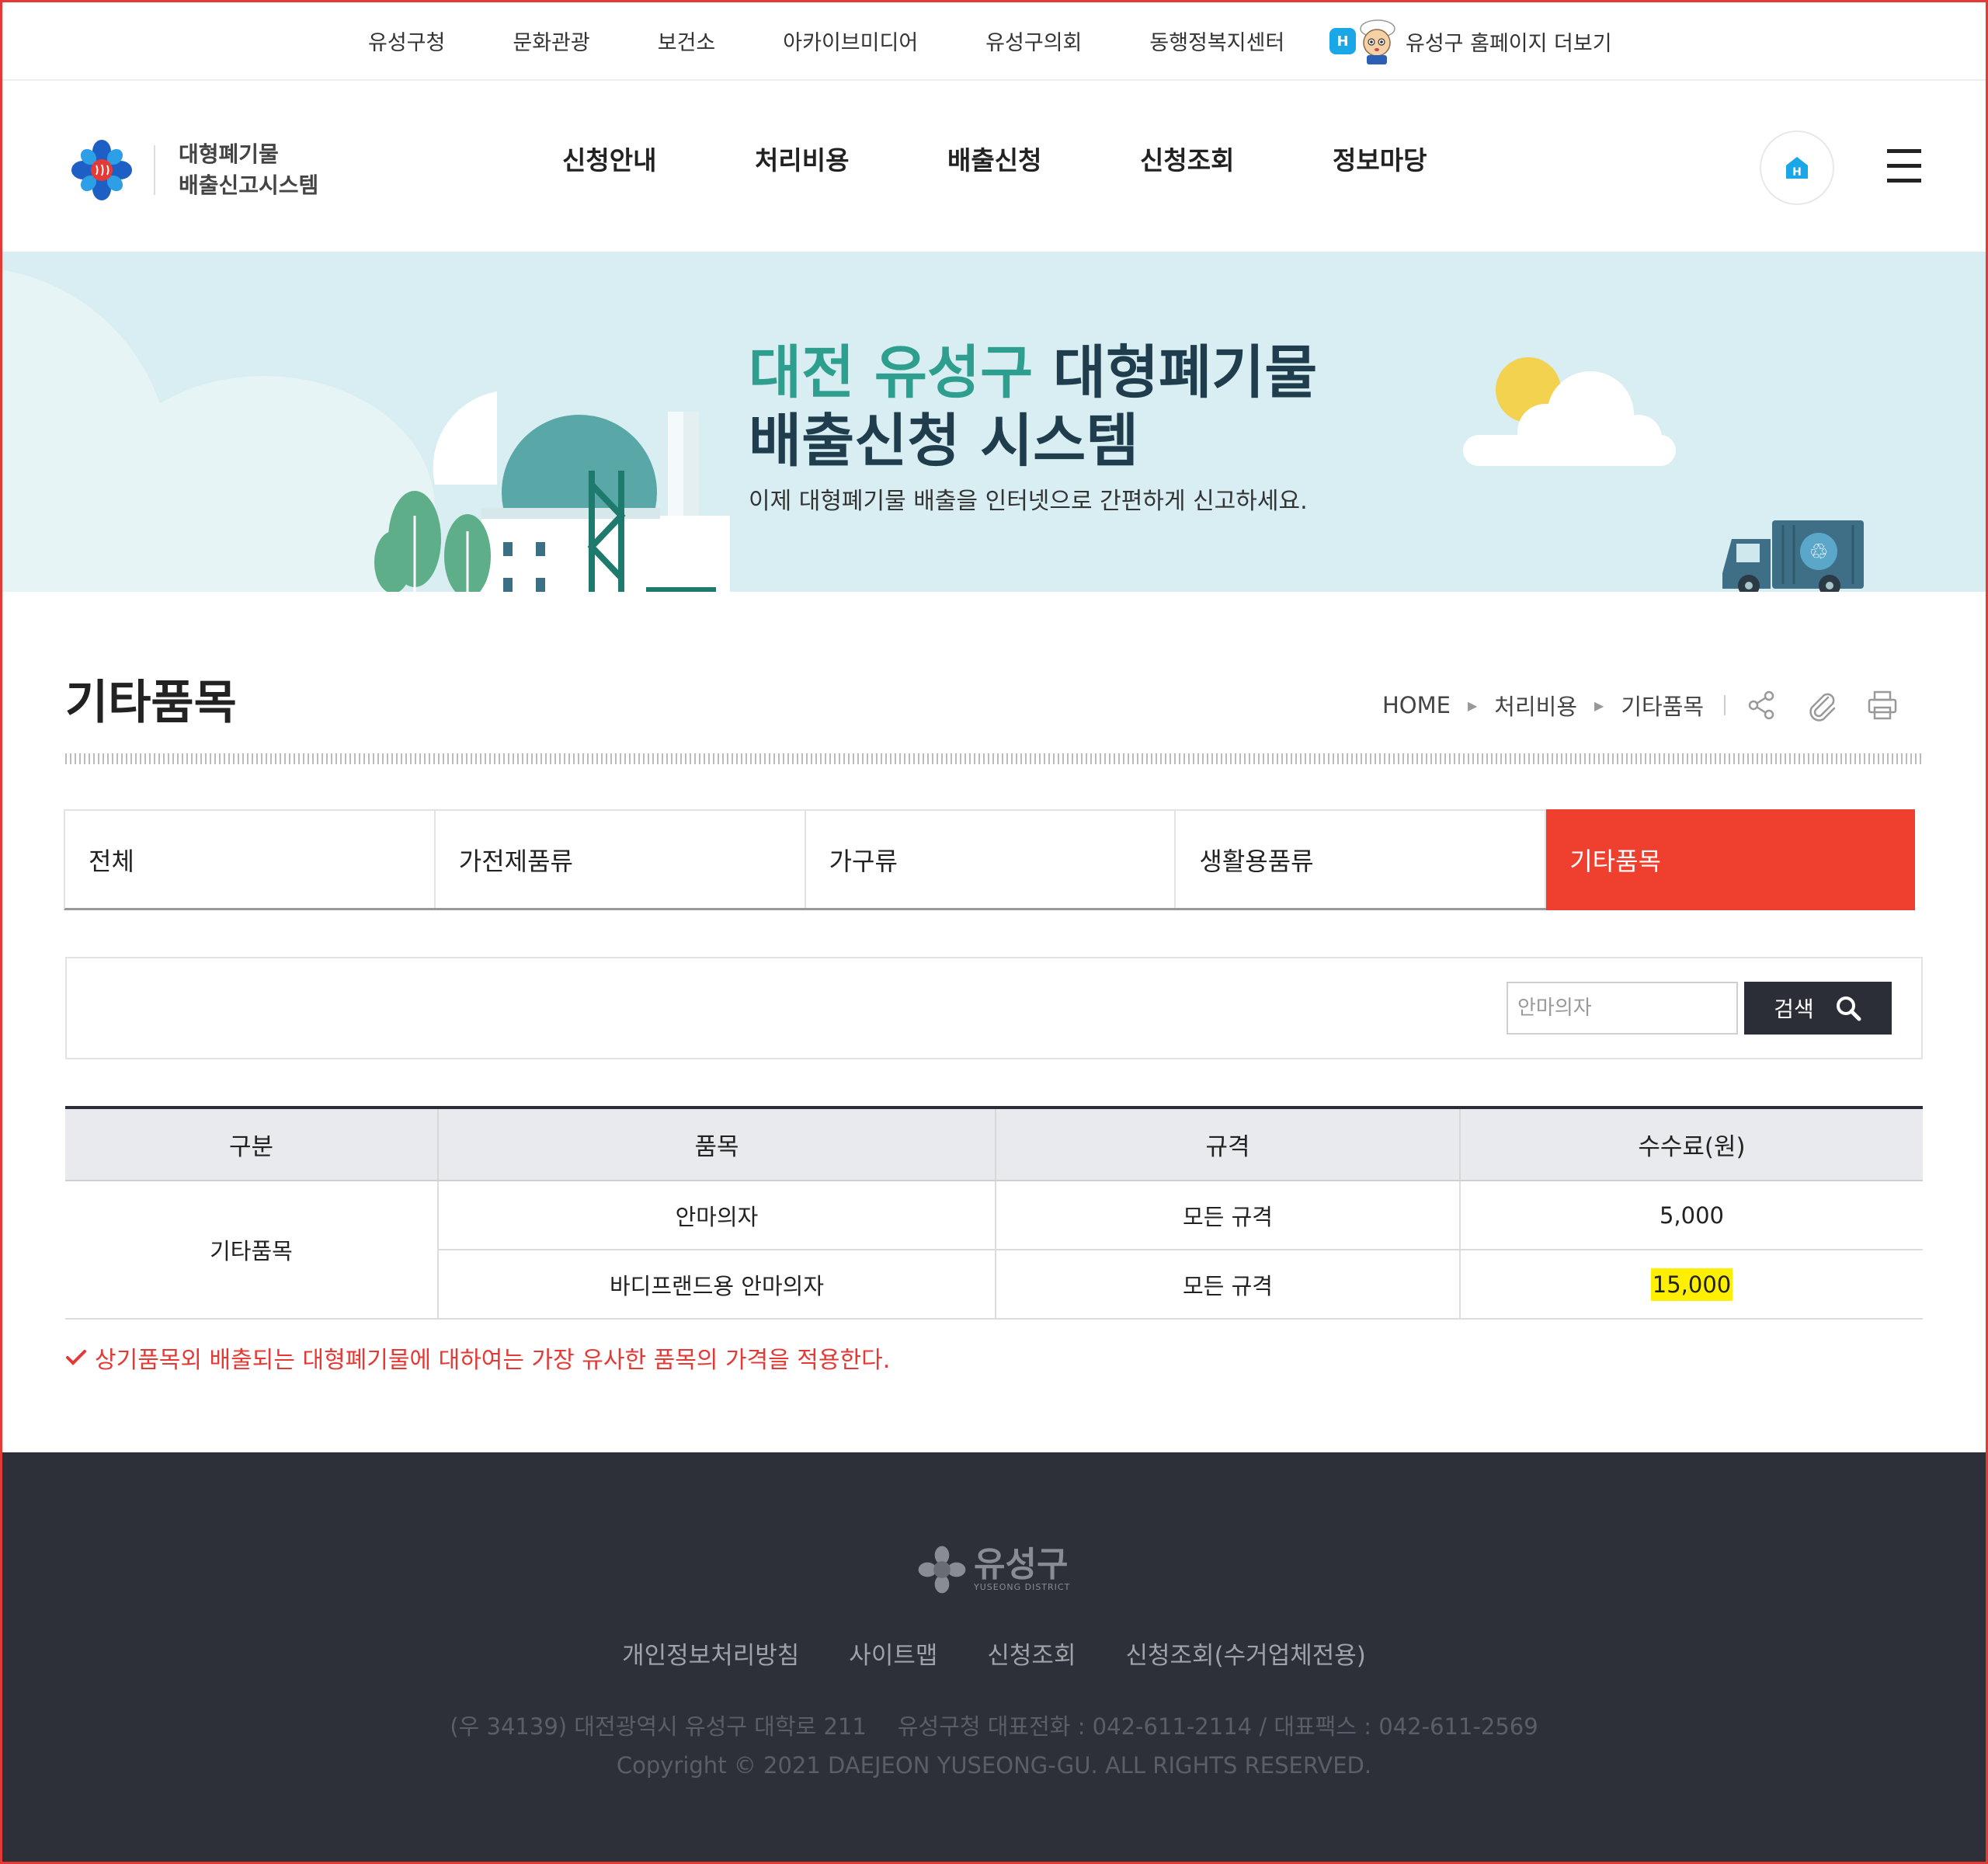  Describe the element at coordinates (551, 41) in the screenshot. I see `utility-link-culture-tour: 문화관광` at that location.